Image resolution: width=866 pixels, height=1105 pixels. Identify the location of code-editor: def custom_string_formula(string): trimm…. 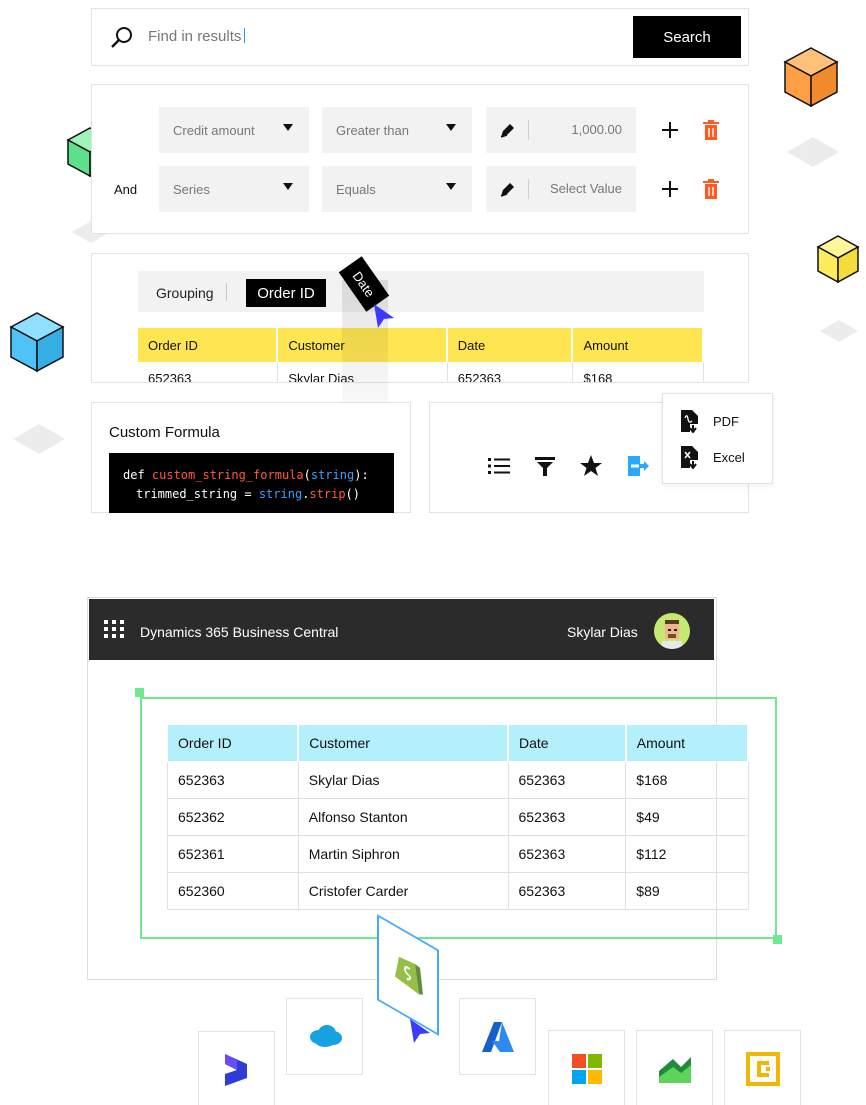
(251, 483).